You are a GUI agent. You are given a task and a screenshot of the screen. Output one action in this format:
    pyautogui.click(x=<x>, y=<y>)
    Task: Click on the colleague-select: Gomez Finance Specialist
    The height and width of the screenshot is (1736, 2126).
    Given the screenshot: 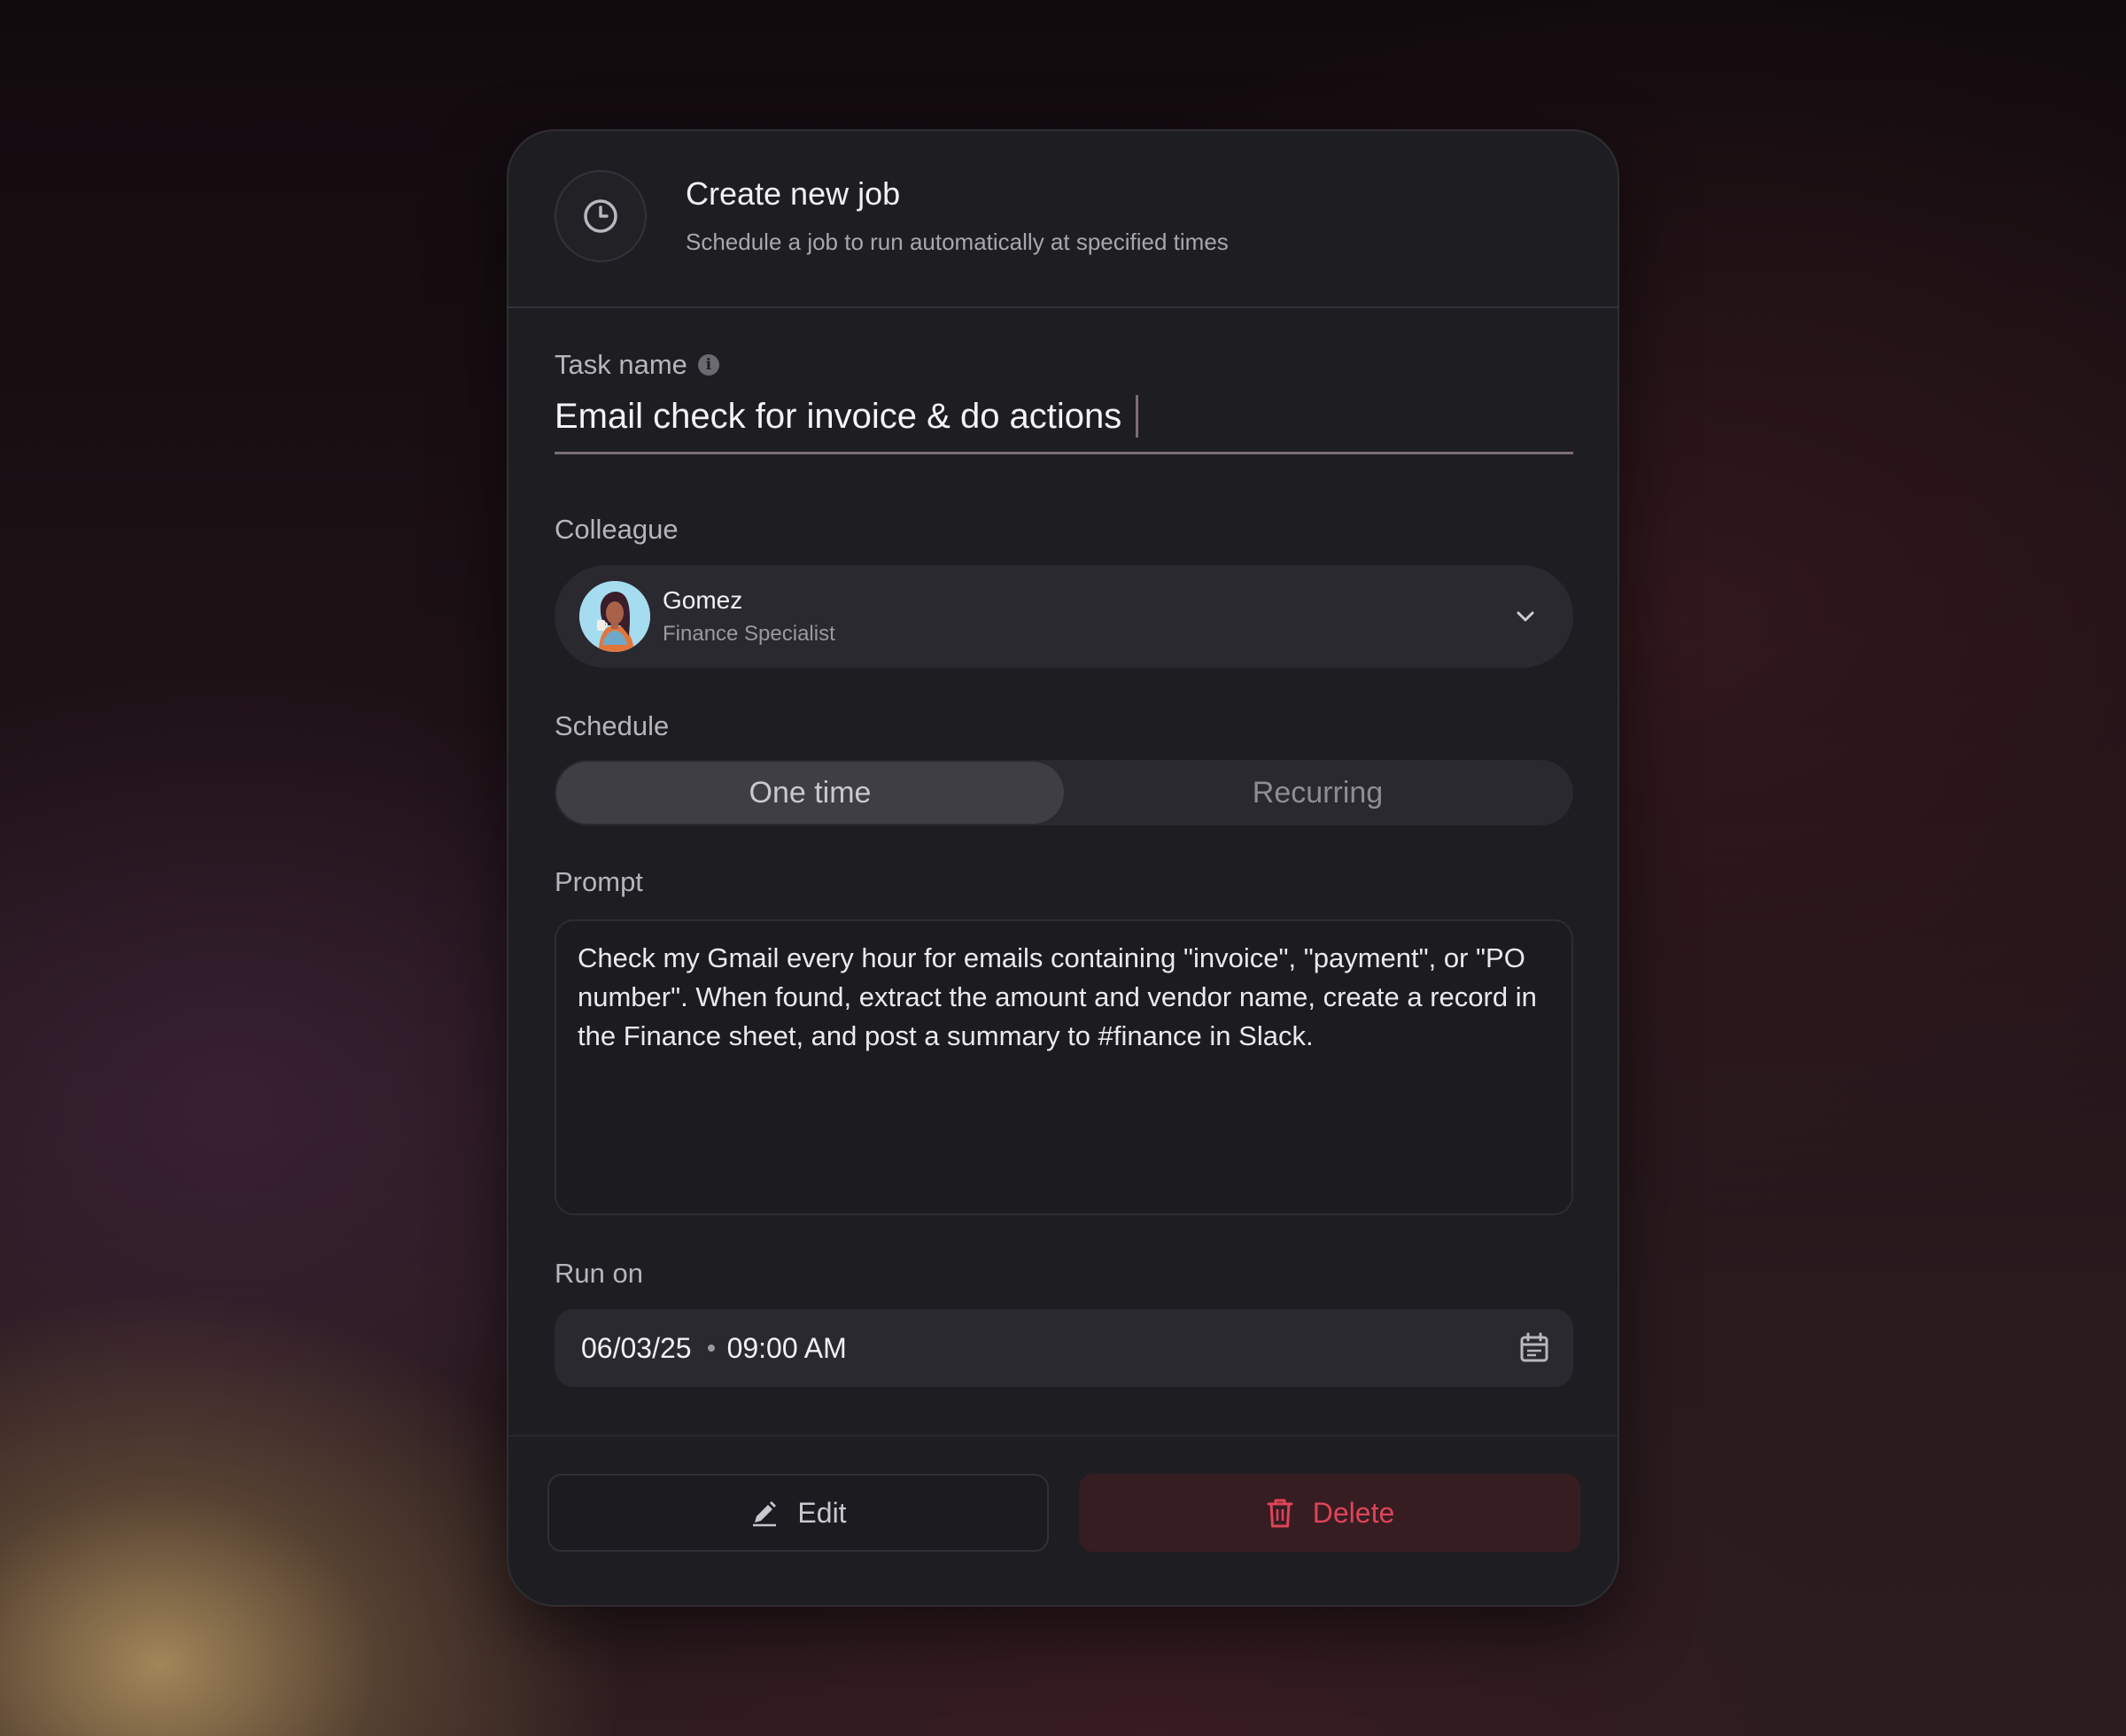 What is the action you would take?
    pyautogui.click(x=1064, y=616)
    